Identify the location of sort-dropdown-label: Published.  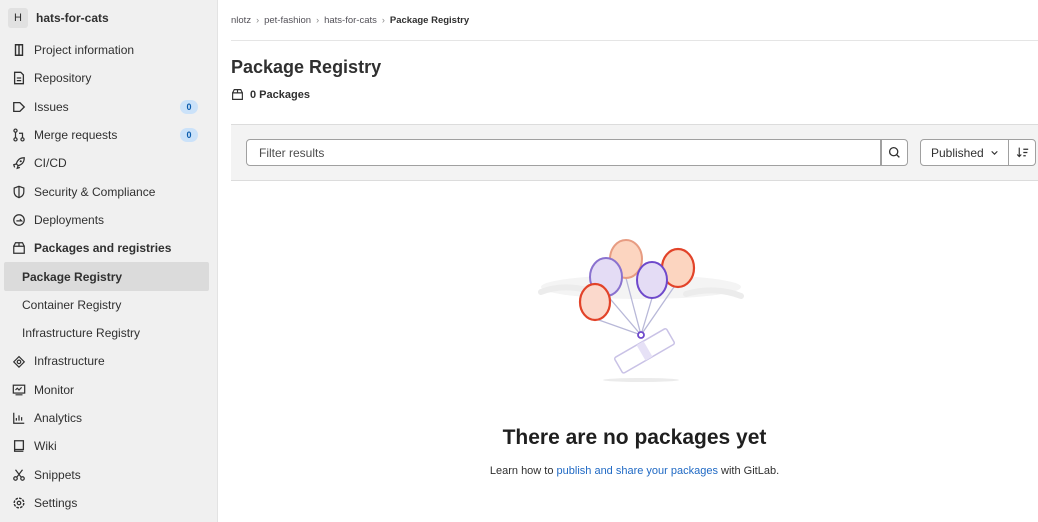
(957, 152).